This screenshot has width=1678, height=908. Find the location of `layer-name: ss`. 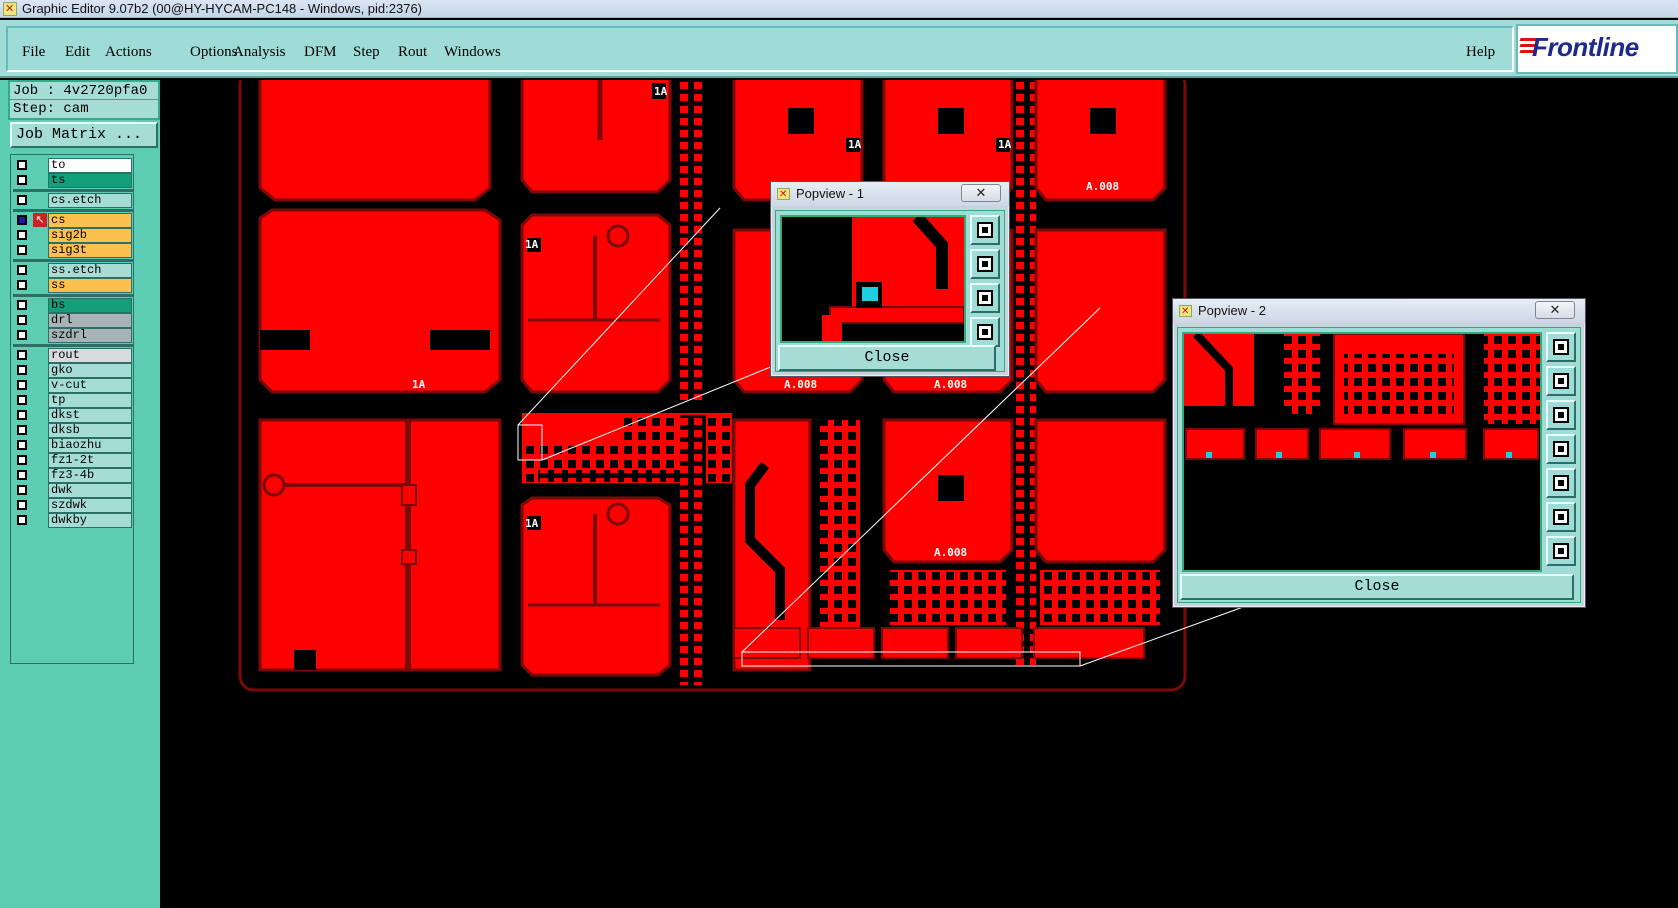

layer-name: ss is located at coordinates (90, 285).